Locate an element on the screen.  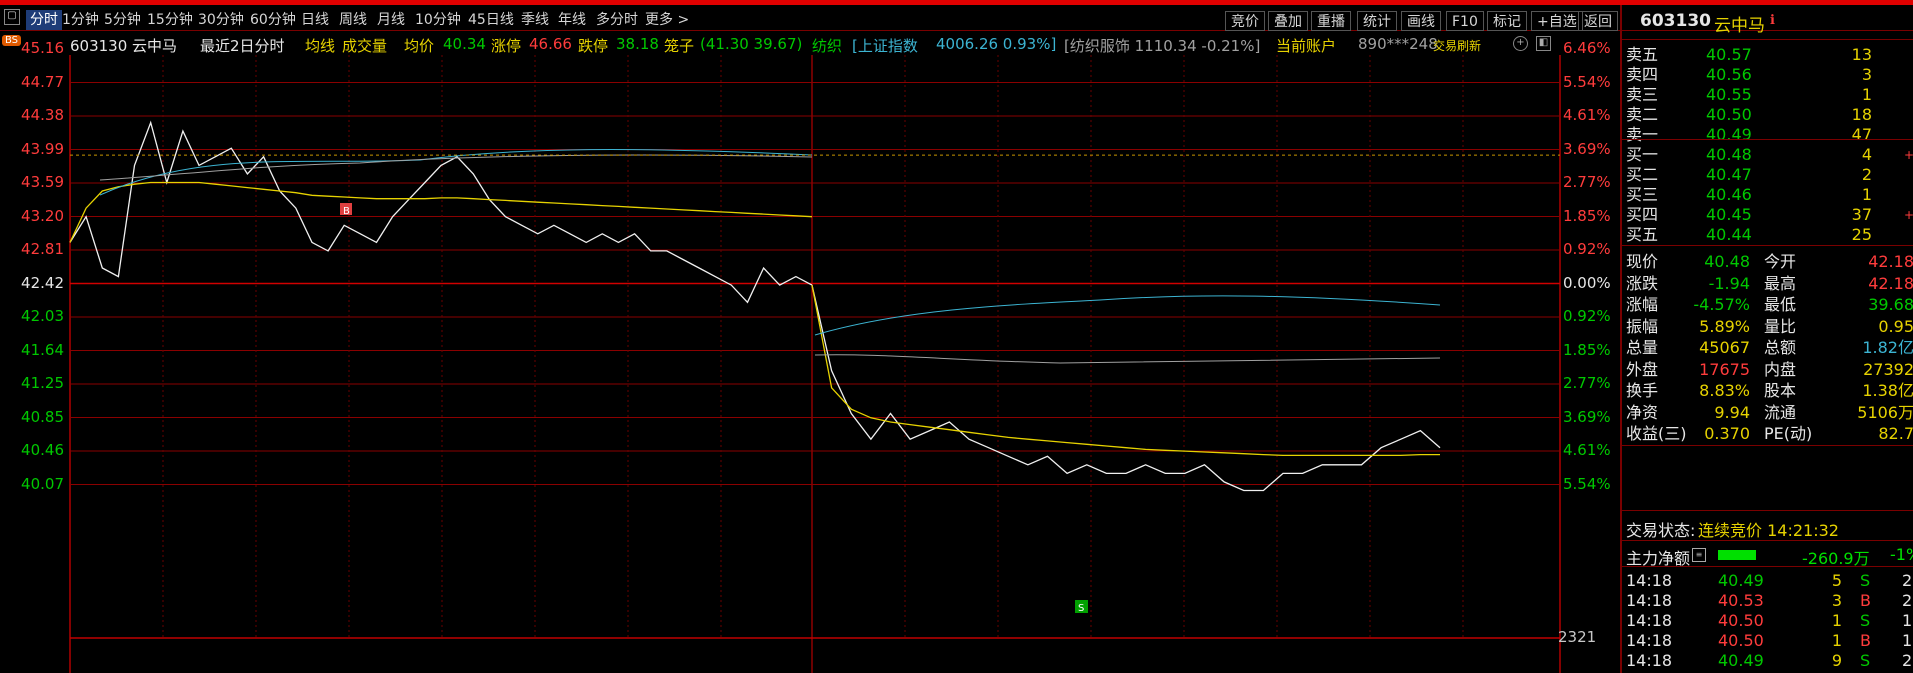
list-icon: ≡ is located at coordinates (1699, 555).